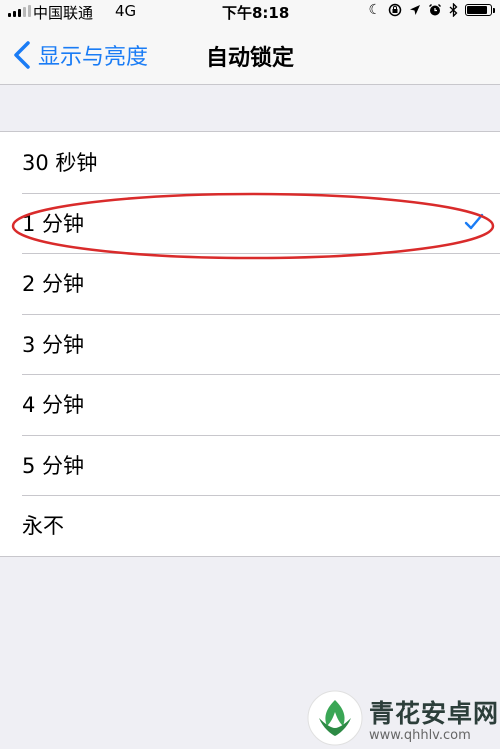 The image size is (500, 749). Describe the element at coordinates (43, 526) in the screenshot. I see `option-label: 永不` at that location.